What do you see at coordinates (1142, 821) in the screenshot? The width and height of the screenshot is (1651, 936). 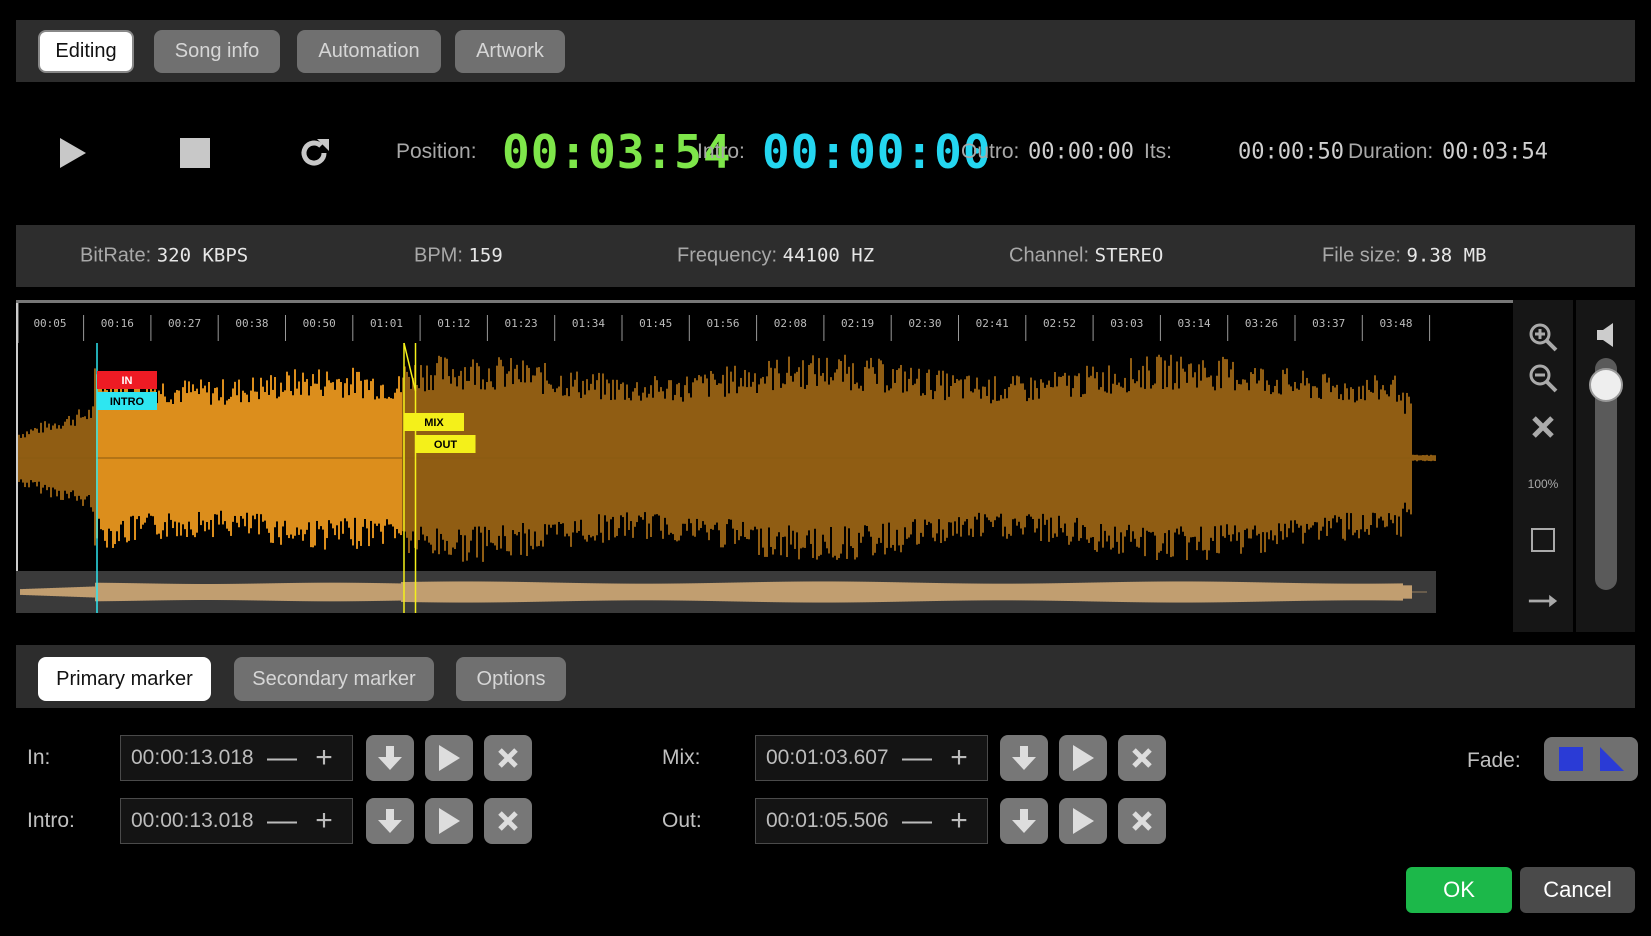 I see `out-clear-button` at bounding box center [1142, 821].